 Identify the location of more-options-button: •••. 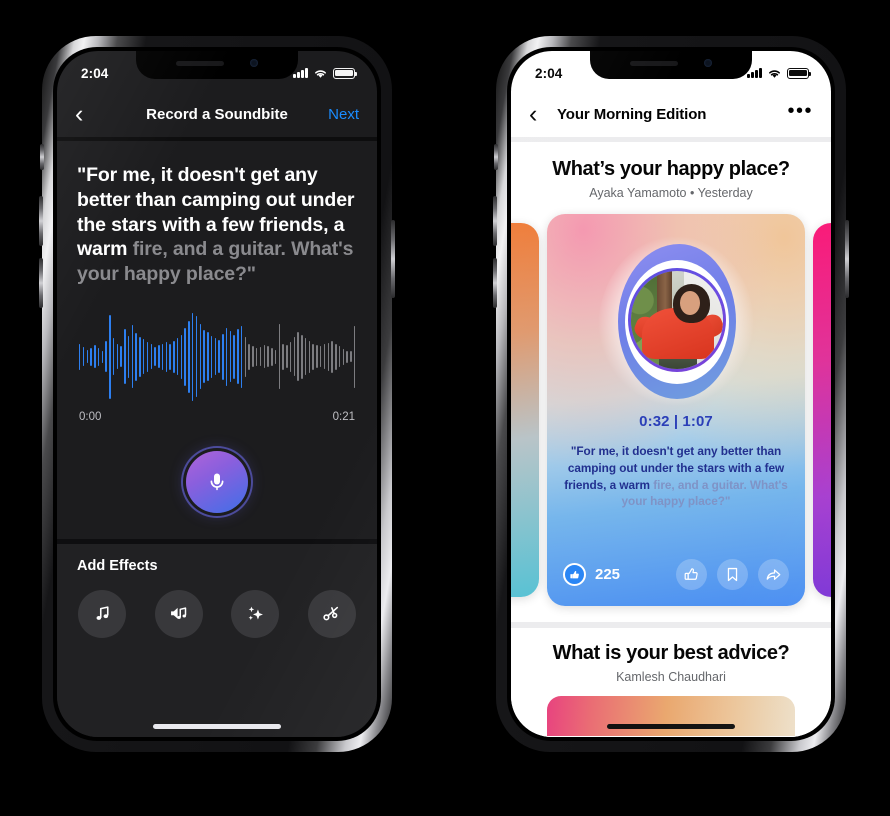
(800, 111).